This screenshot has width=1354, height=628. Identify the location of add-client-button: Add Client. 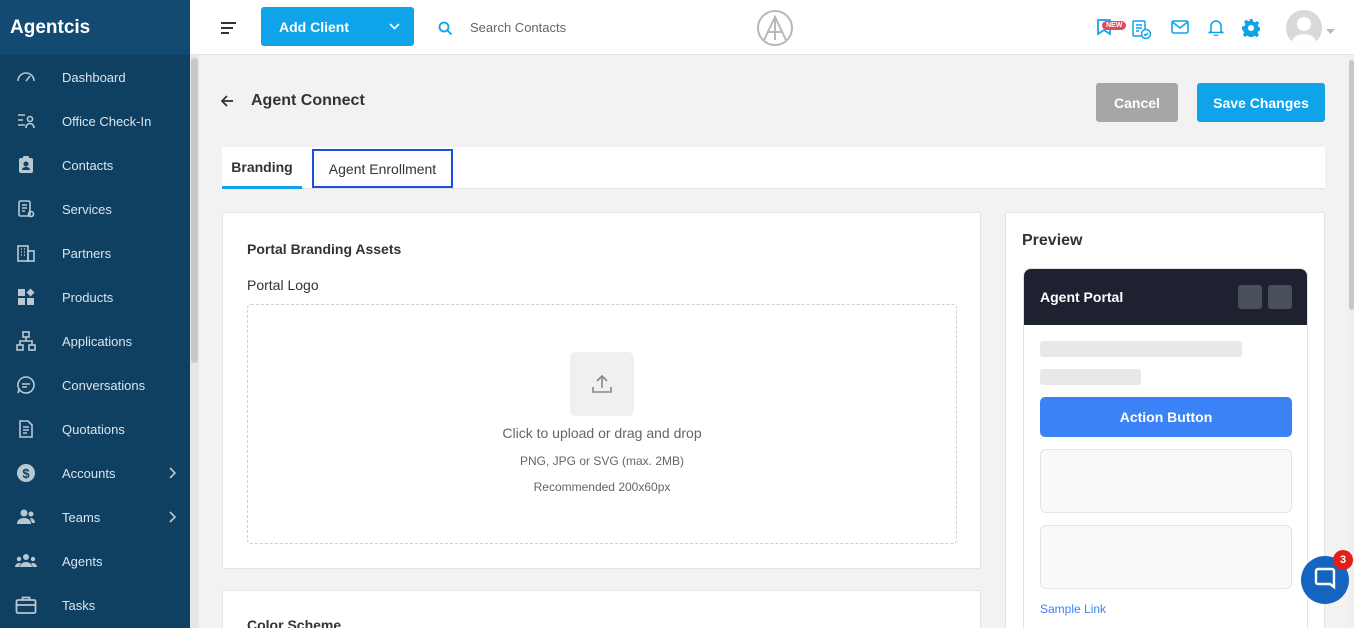
(337, 26).